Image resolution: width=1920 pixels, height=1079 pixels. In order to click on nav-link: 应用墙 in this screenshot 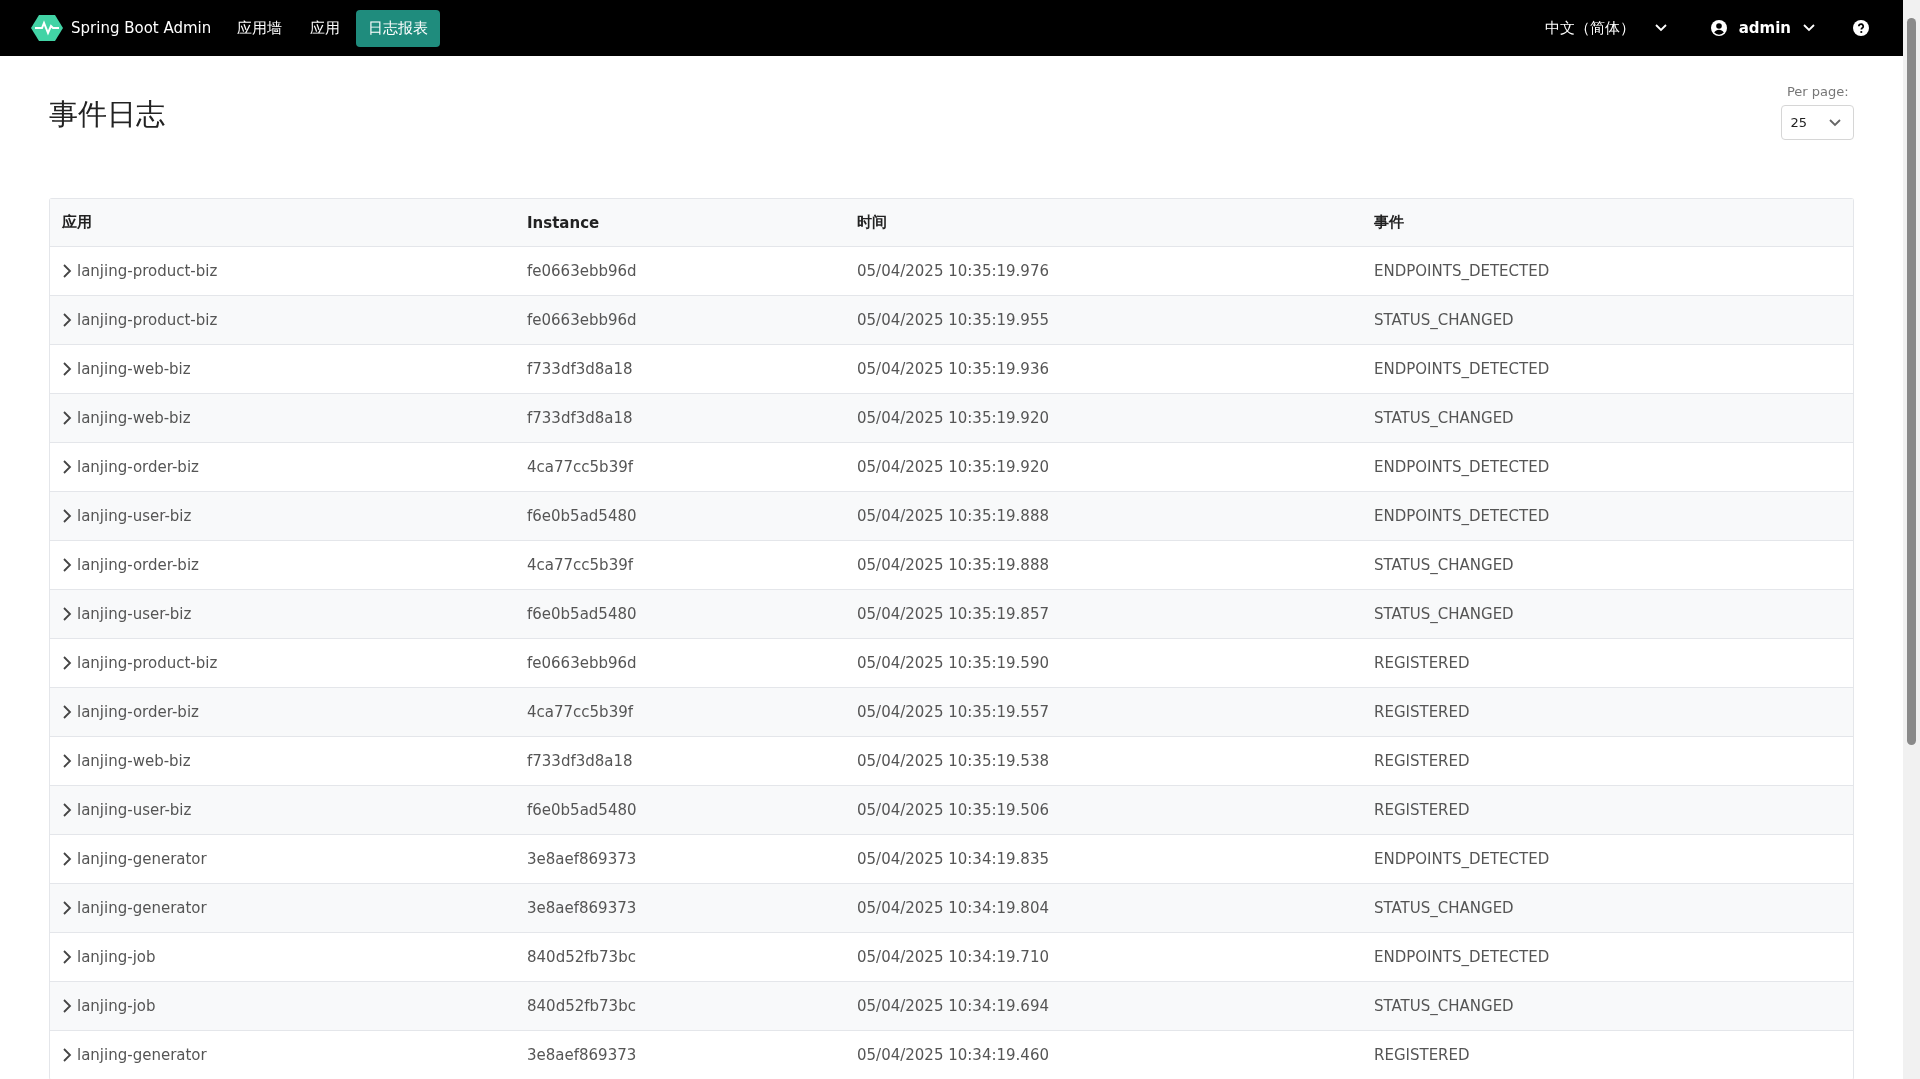, I will do `click(260, 28)`.